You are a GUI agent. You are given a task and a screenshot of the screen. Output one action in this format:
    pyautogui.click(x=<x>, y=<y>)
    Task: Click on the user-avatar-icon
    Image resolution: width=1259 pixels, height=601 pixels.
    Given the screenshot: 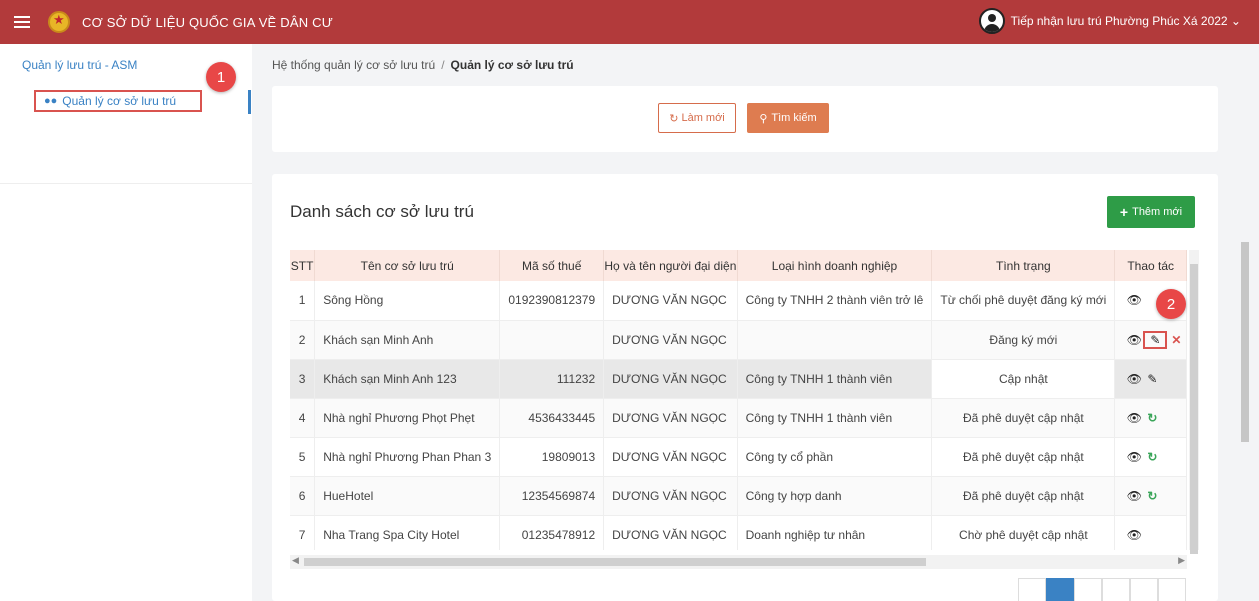 What is the action you would take?
    pyautogui.click(x=991, y=21)
    